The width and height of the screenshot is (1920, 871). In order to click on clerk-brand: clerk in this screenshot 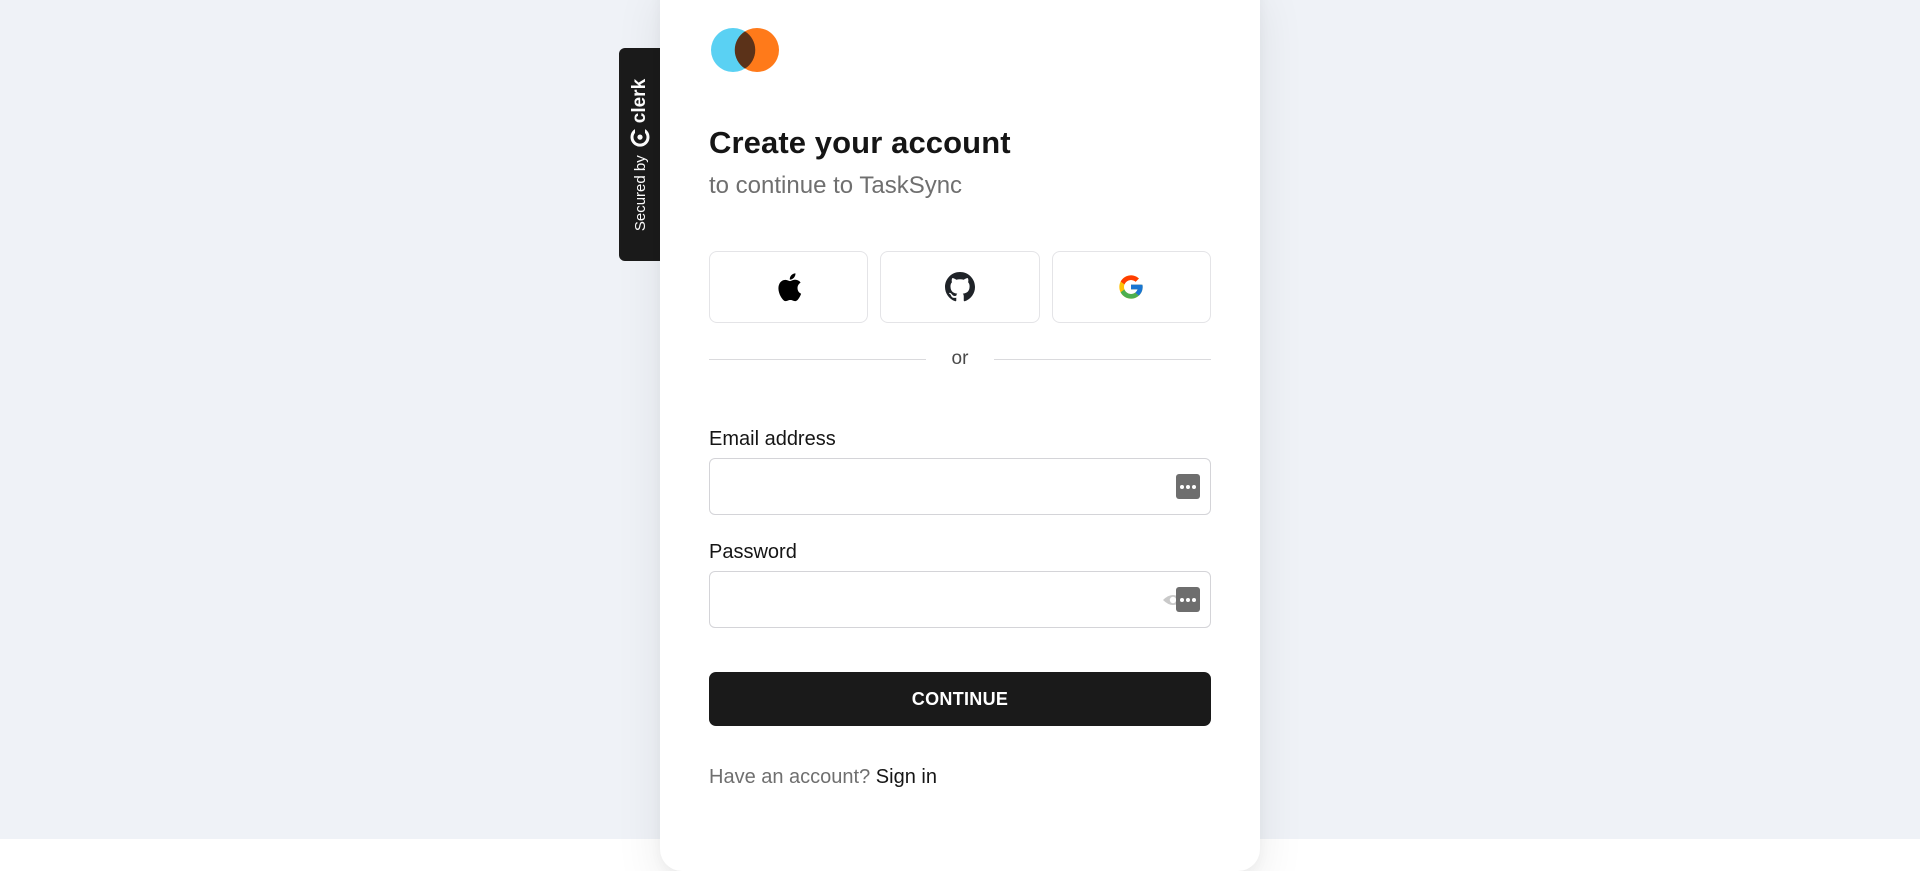, I will do `click(640, 112)`.